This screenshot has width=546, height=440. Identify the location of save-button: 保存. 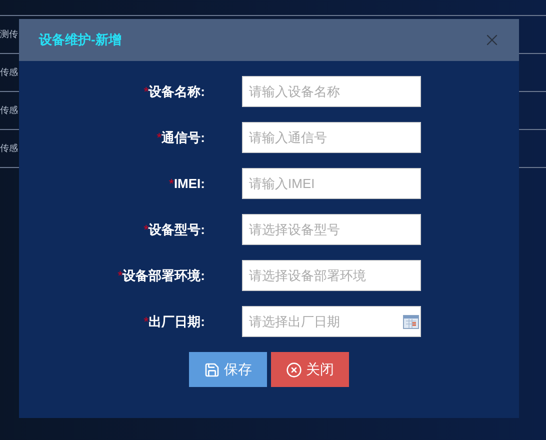
(228, 369).